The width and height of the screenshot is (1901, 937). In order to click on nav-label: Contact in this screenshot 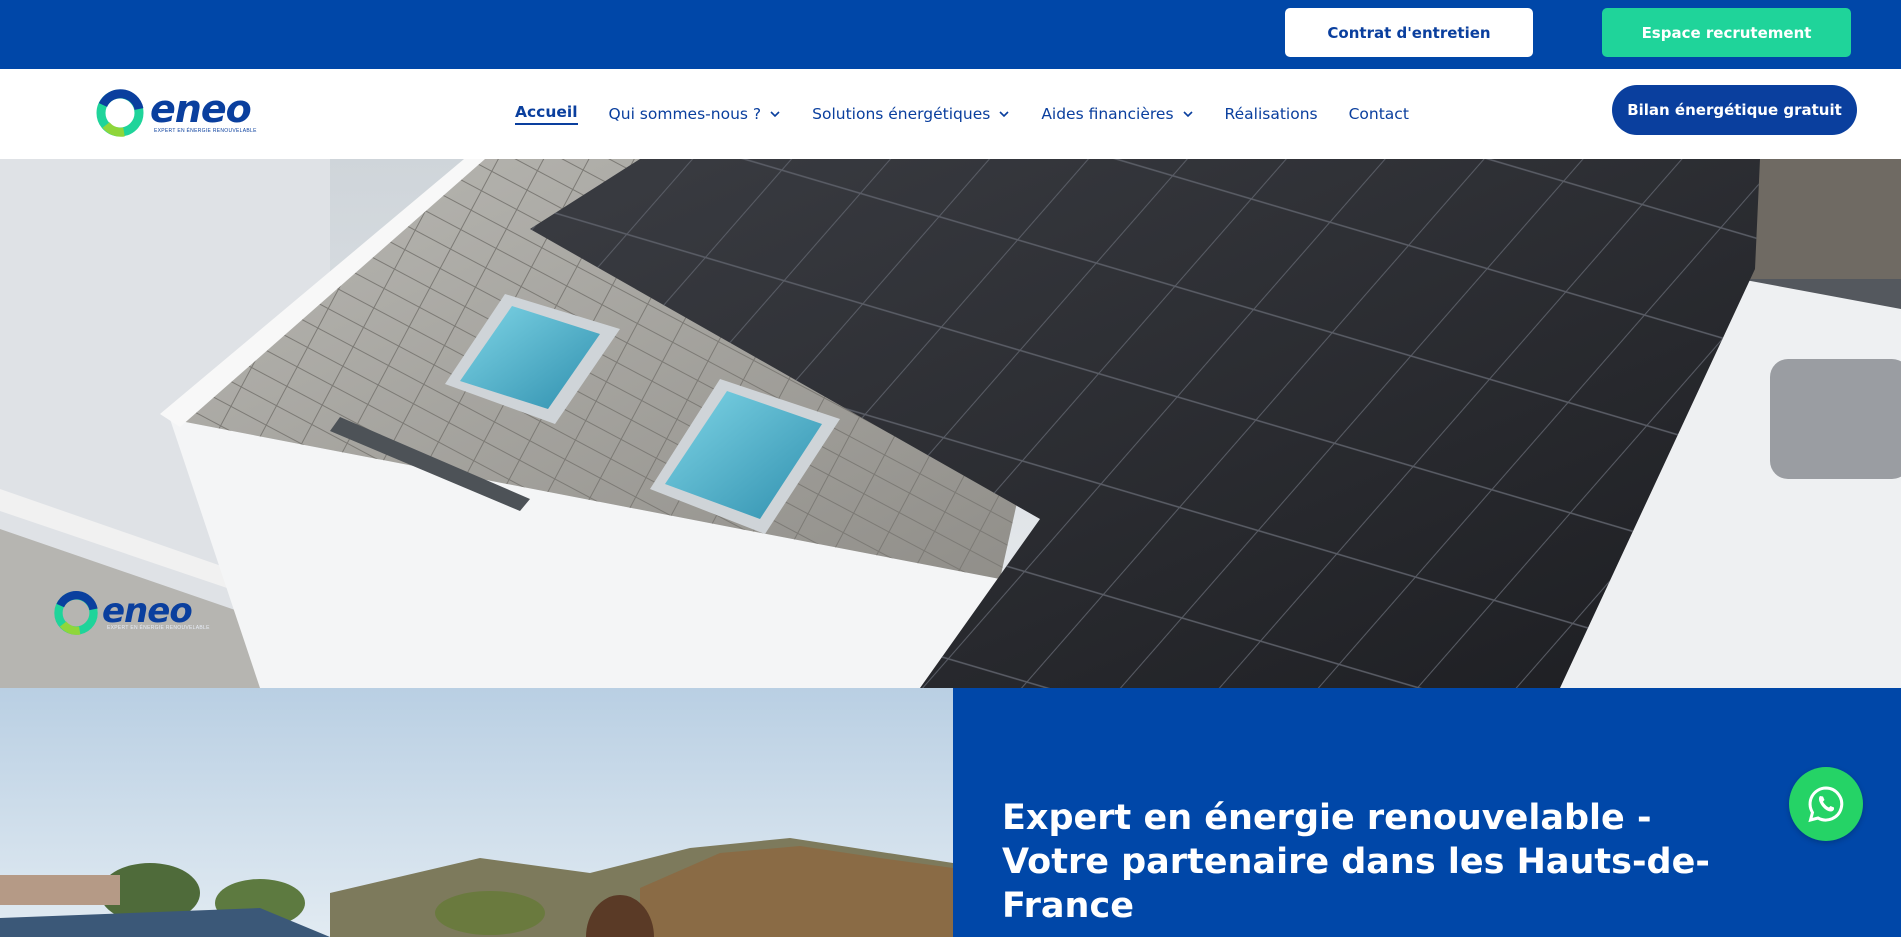, I will do `click(1378, 114)`.